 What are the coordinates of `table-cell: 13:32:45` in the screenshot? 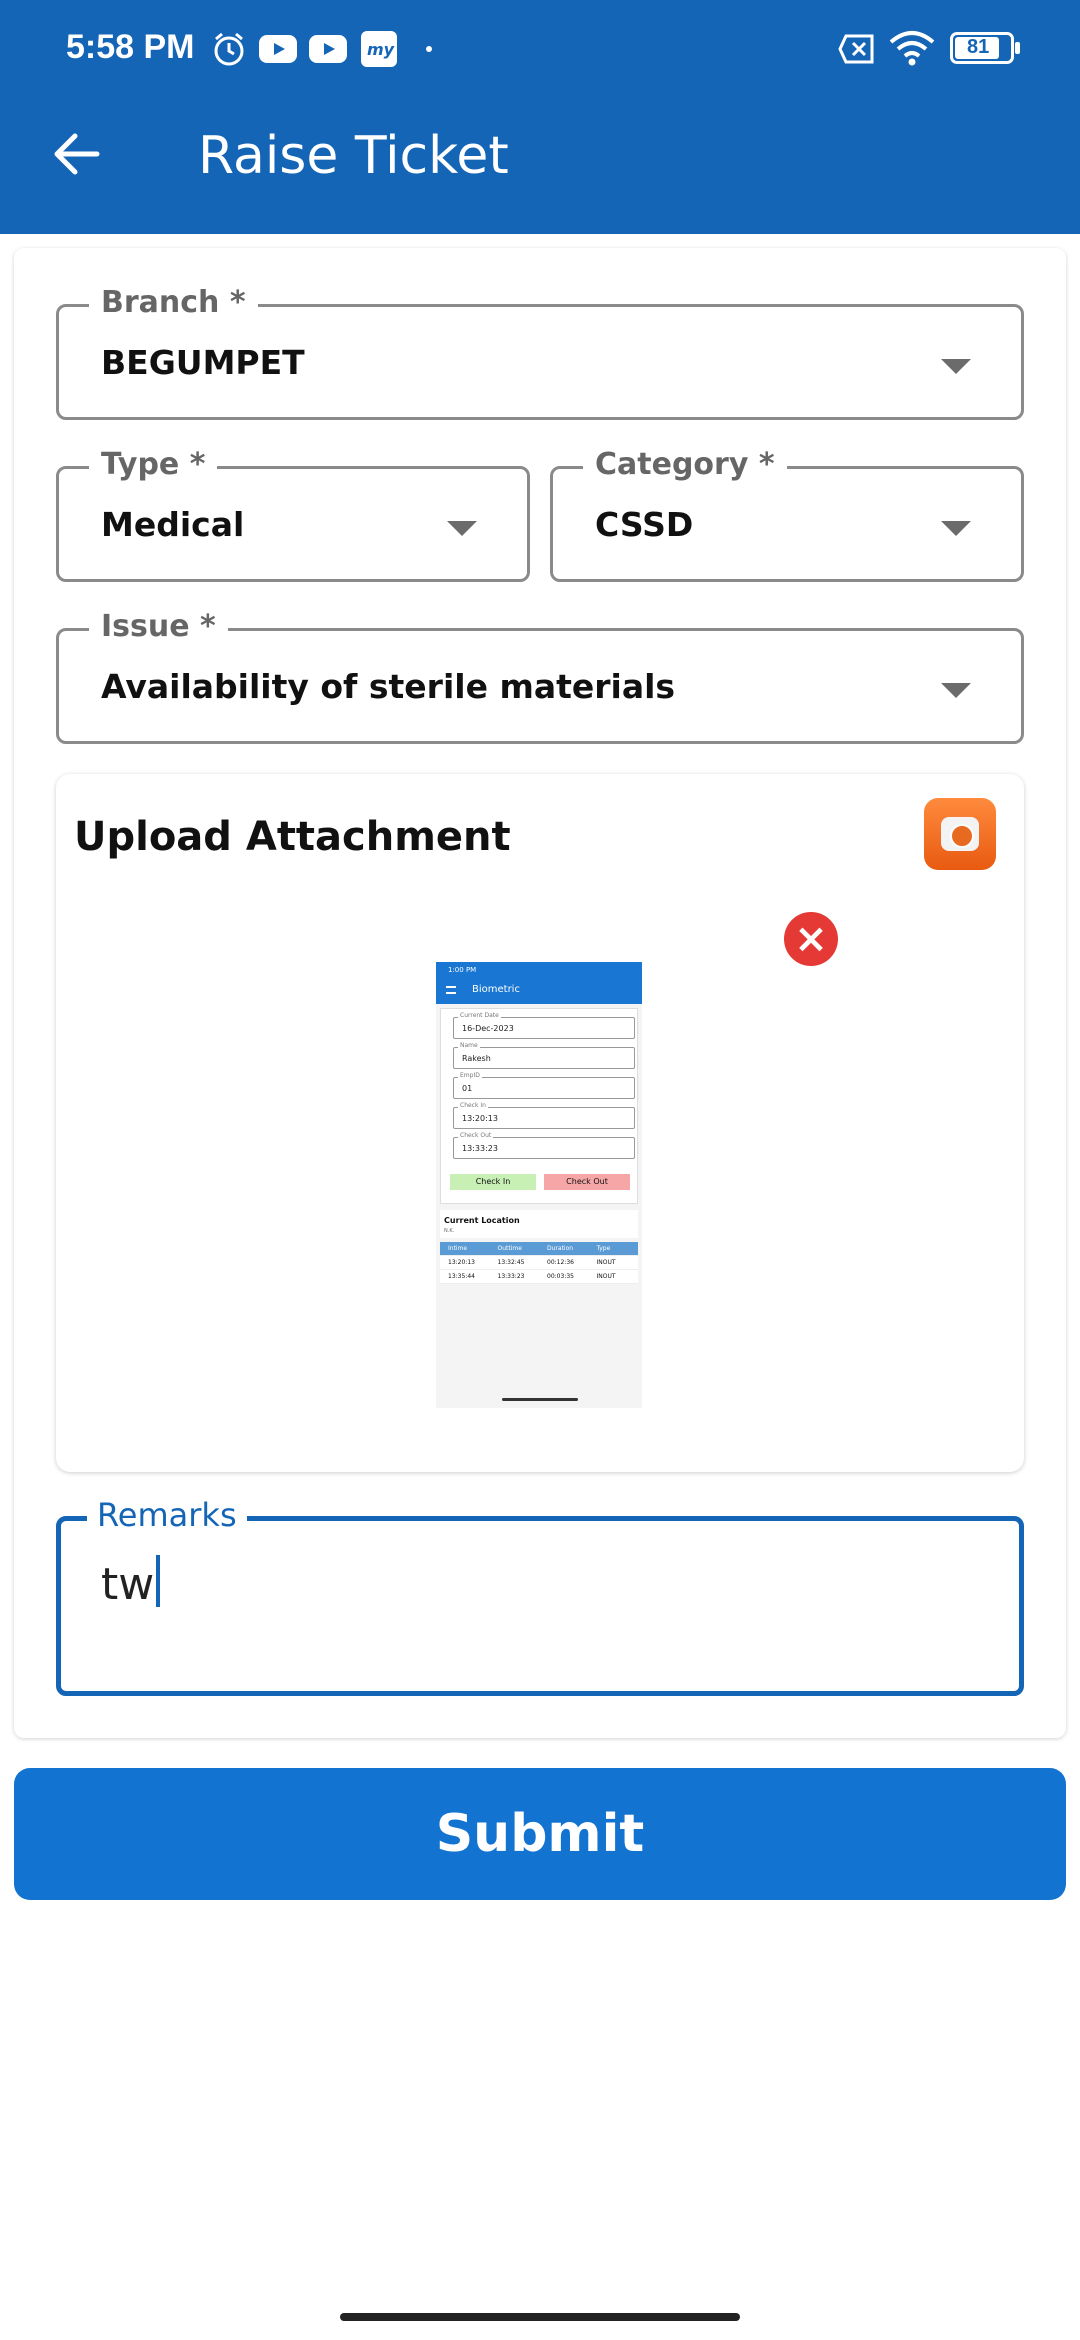 It's located at (511, 1262).